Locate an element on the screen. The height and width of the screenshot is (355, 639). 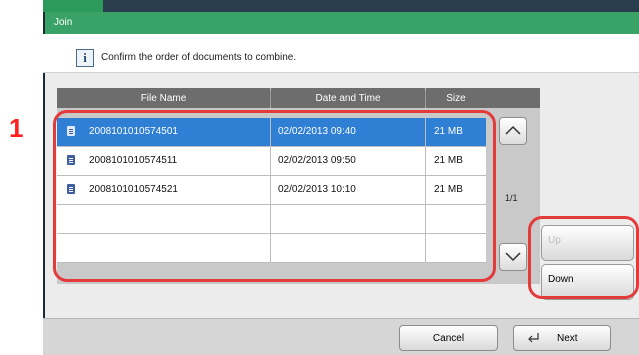
next-button: Next is located at coordinates (562, 338).